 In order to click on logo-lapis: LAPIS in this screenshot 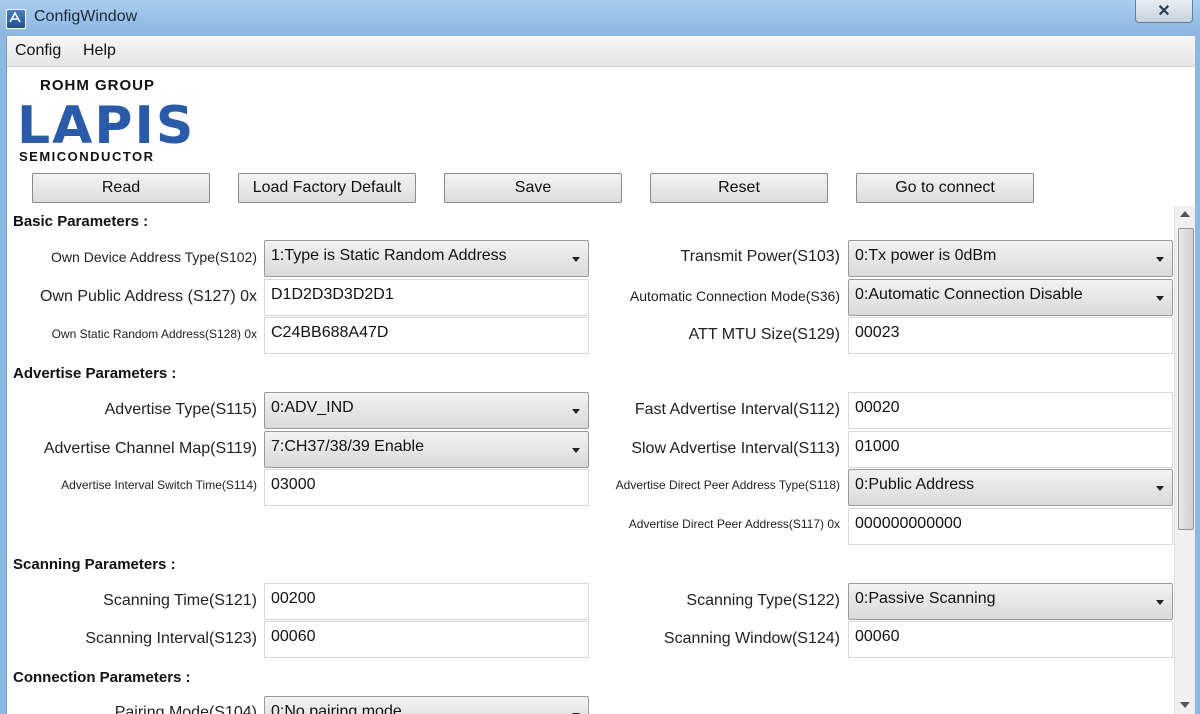, I will do `click(106, 126)`.